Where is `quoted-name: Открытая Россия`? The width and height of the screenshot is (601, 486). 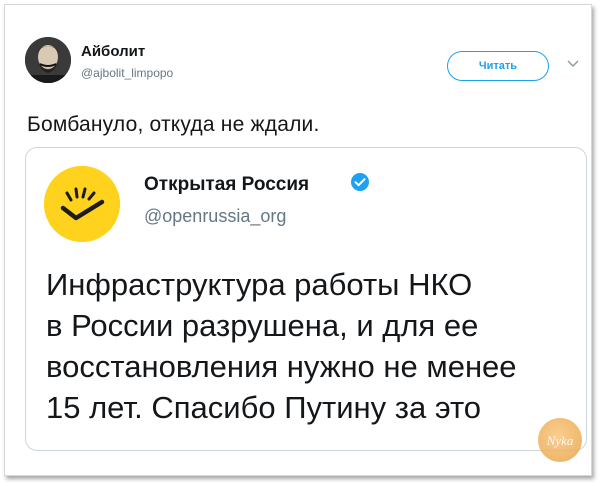 quoted-name: Открытая Россия is located at coordinates (226, 185).